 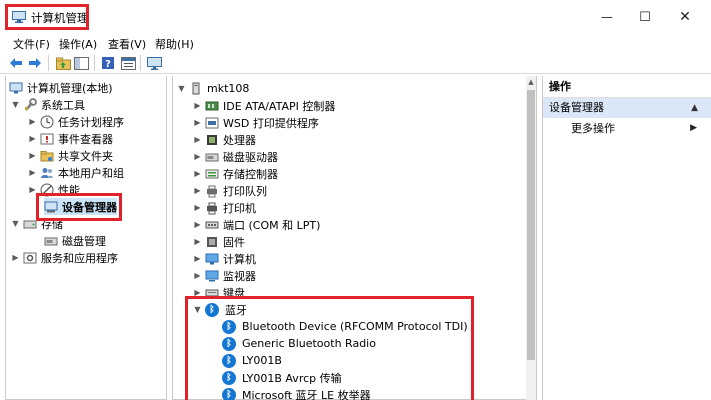 I want to click on forward-arrow-icon, so click(x=35, y=63).